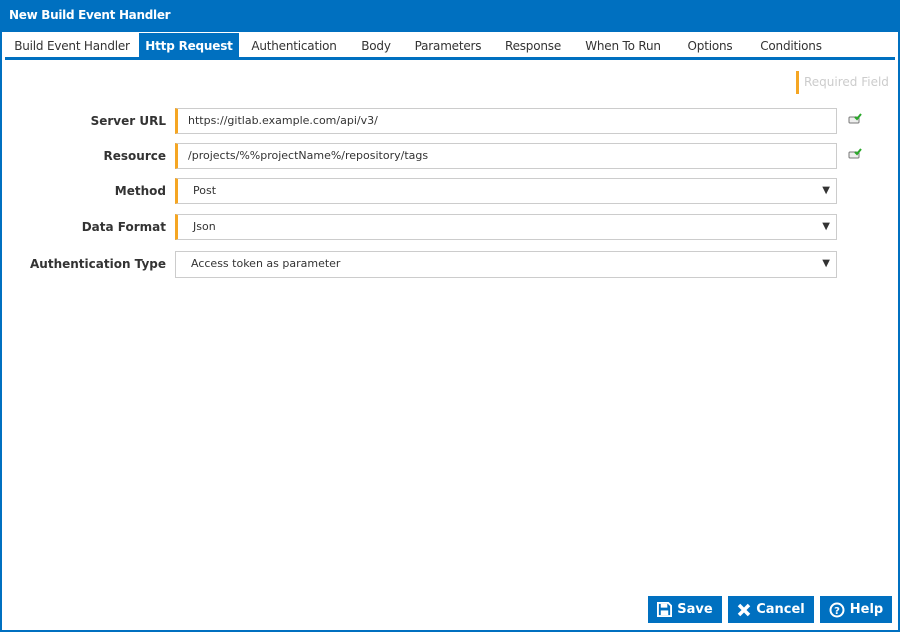 The height and width of the screenshot is (632, 900). Describe the element at coordinates (134, 156) in the screenshot. I see `resource-label: Resource` at that location.